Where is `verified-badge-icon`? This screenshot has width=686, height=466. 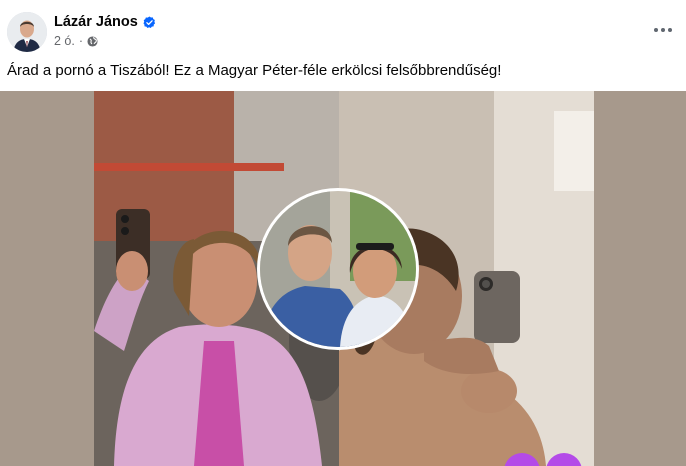
verified-badge-icon is located at coordinates (149, 22).